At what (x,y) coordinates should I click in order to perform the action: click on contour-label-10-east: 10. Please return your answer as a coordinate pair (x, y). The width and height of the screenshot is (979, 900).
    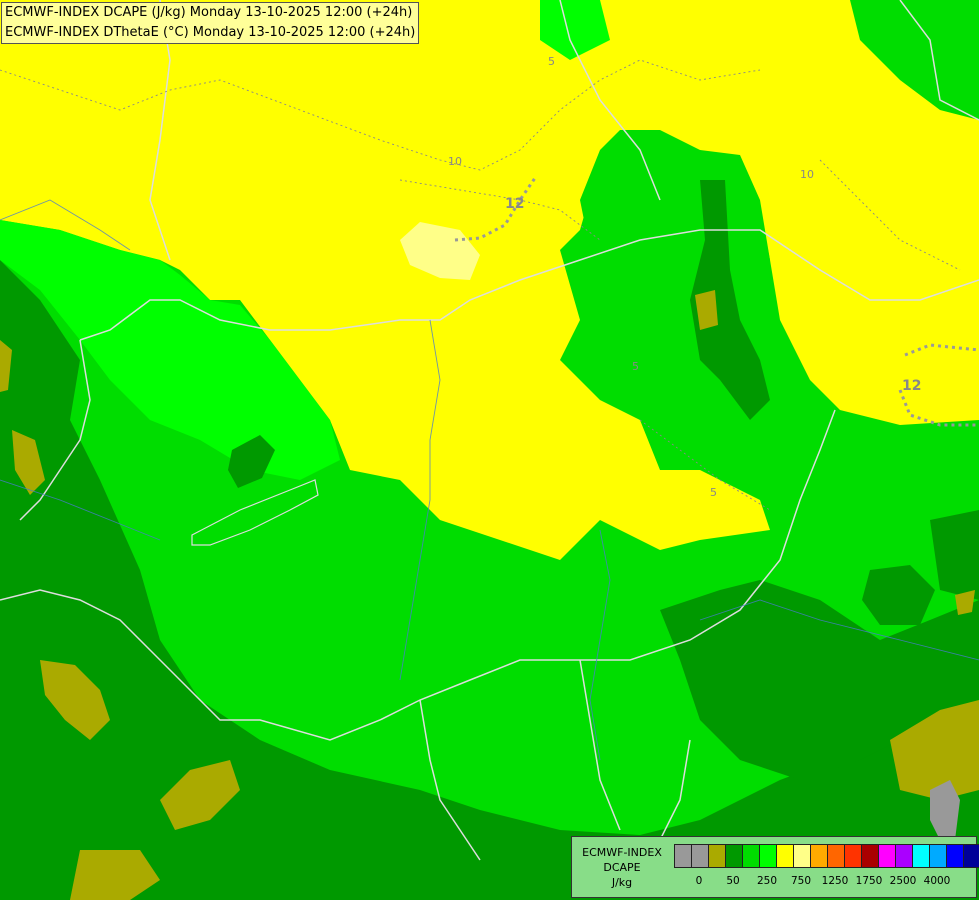
    Looking at the image, I should click on (807, 174).